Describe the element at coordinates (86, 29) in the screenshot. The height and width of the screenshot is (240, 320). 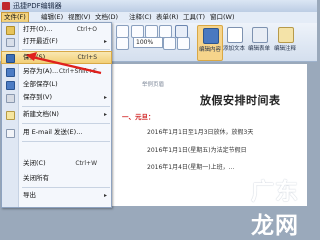
I see `menu-open-shortcut: Ctrl+O` at that location.